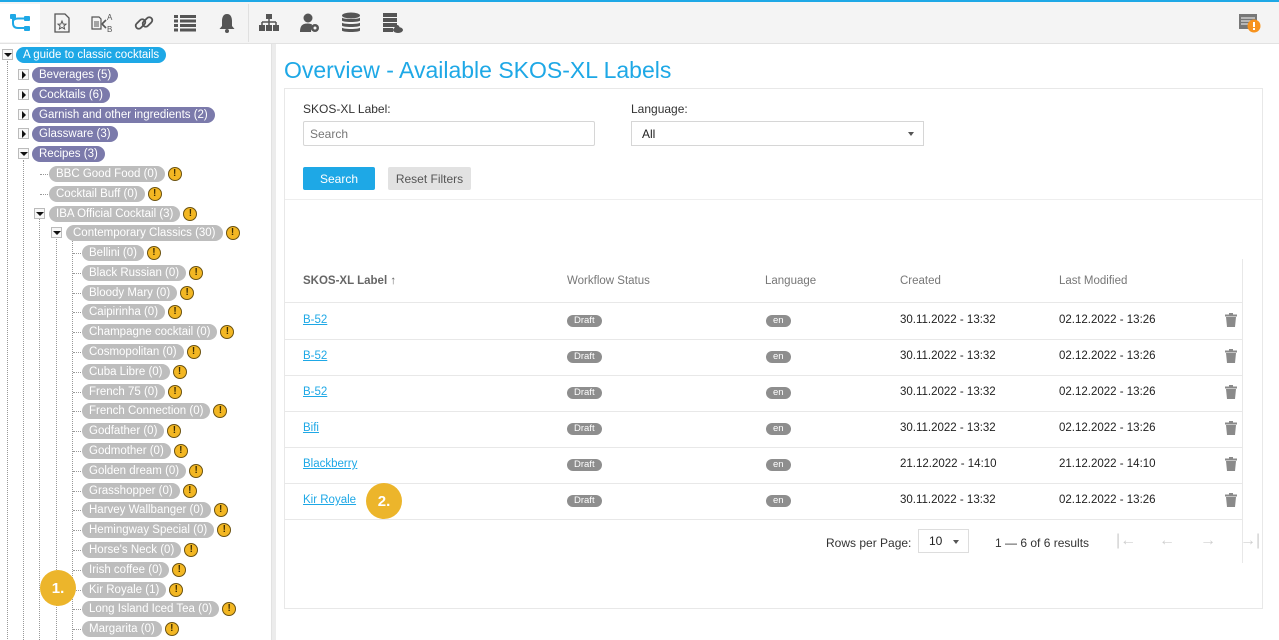  I want to click on tree-node-label: Champagne cocktail (0), so click(150, 332).